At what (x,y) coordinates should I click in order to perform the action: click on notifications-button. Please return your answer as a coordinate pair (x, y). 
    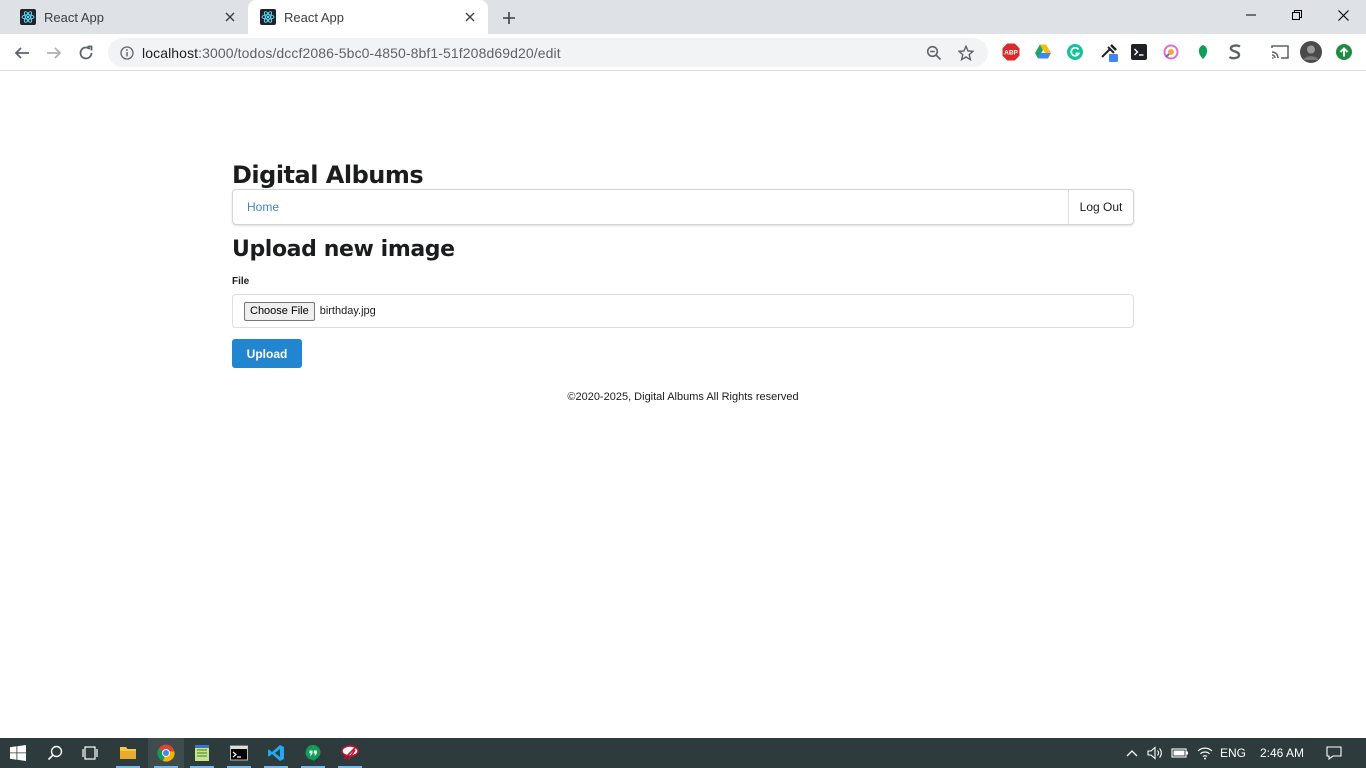
    Looking at the image, I should click on (1334, 753).